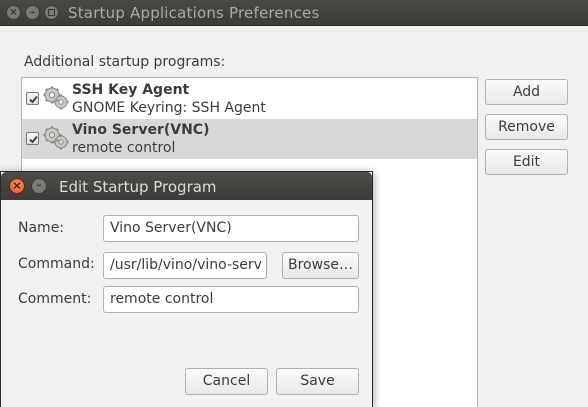 The image size is (588, 407). What do you see at coordinates (39, 186) in the screenshot?
I see `dialog-minimize-button: –` at bounding box center [39, 186].